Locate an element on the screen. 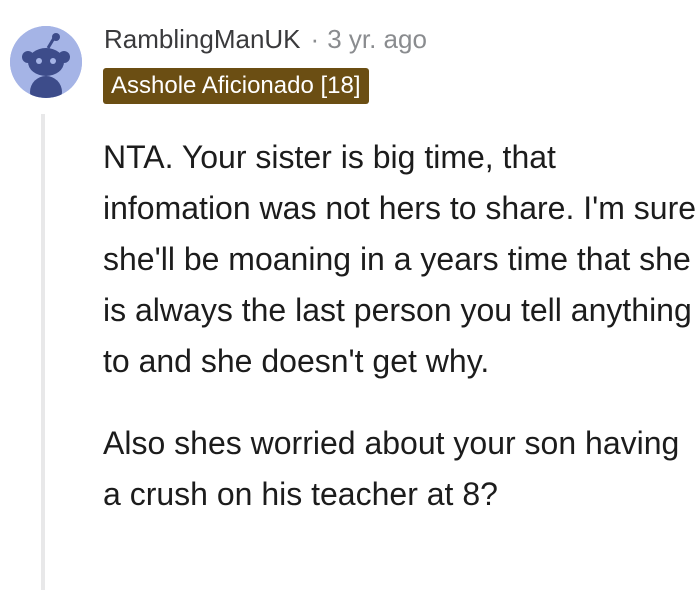  snoo-avatar-icon is located at coordinates (46, 62).